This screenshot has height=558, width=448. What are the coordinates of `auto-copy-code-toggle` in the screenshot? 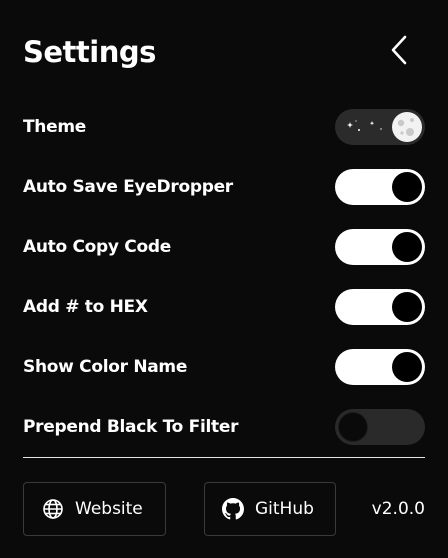 It's located at (380, 247).